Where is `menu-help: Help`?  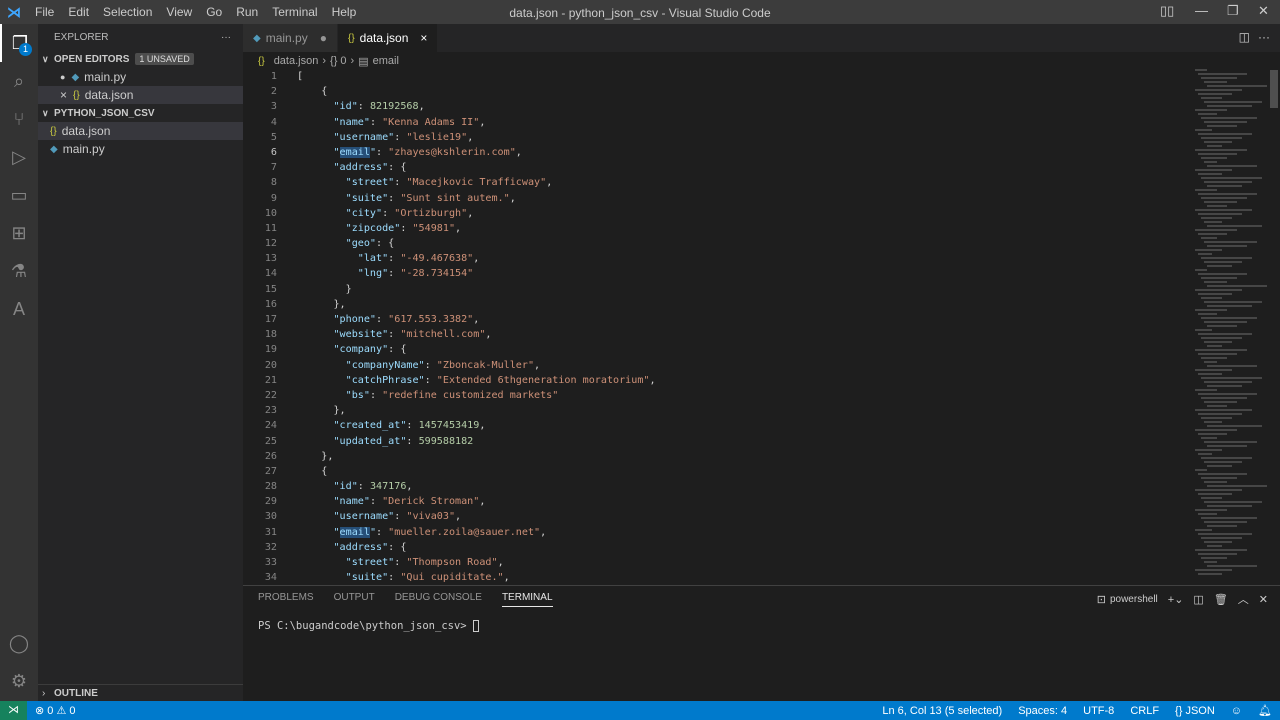 menu-help: Help is located at coordinates (344, 12).